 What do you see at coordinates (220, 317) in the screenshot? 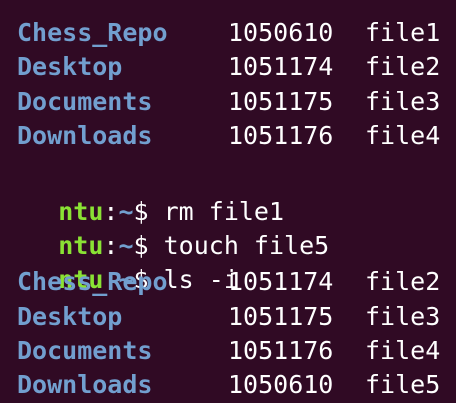
I see `ls-output-row: Desktop 1051175 file3` at bounding box center [220, 317].